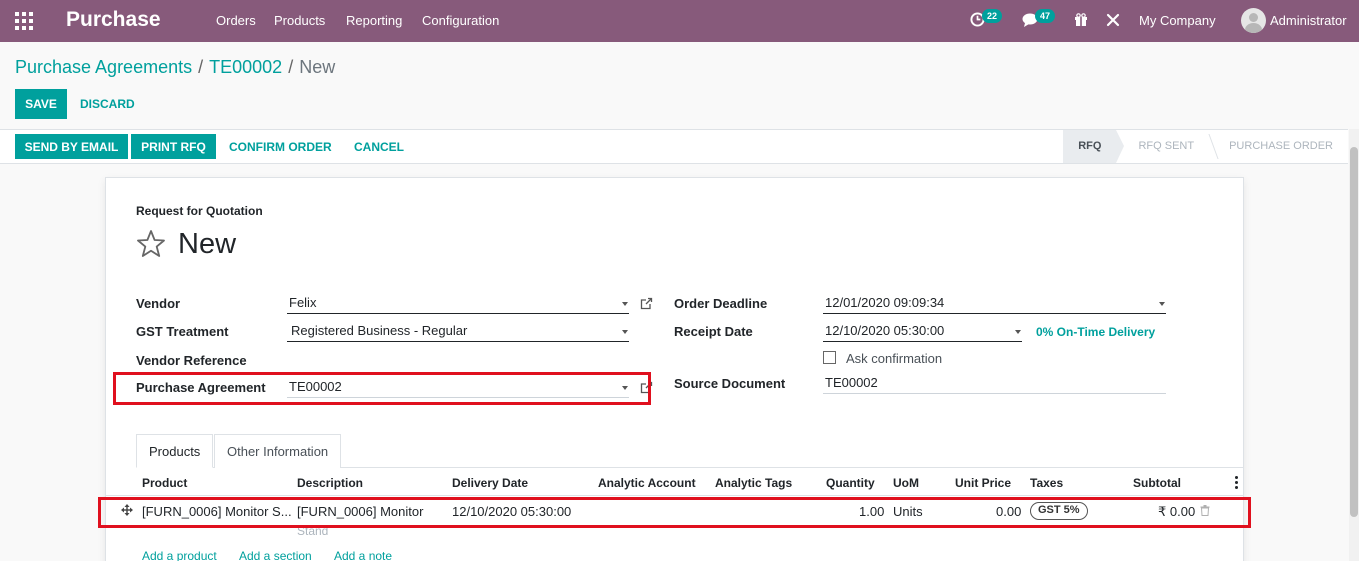 This screenshot has height=561, width=1359. Describe the element at coordinates (179, 555) in the screenshot. I see `add-product-link: Add a product` at that location.